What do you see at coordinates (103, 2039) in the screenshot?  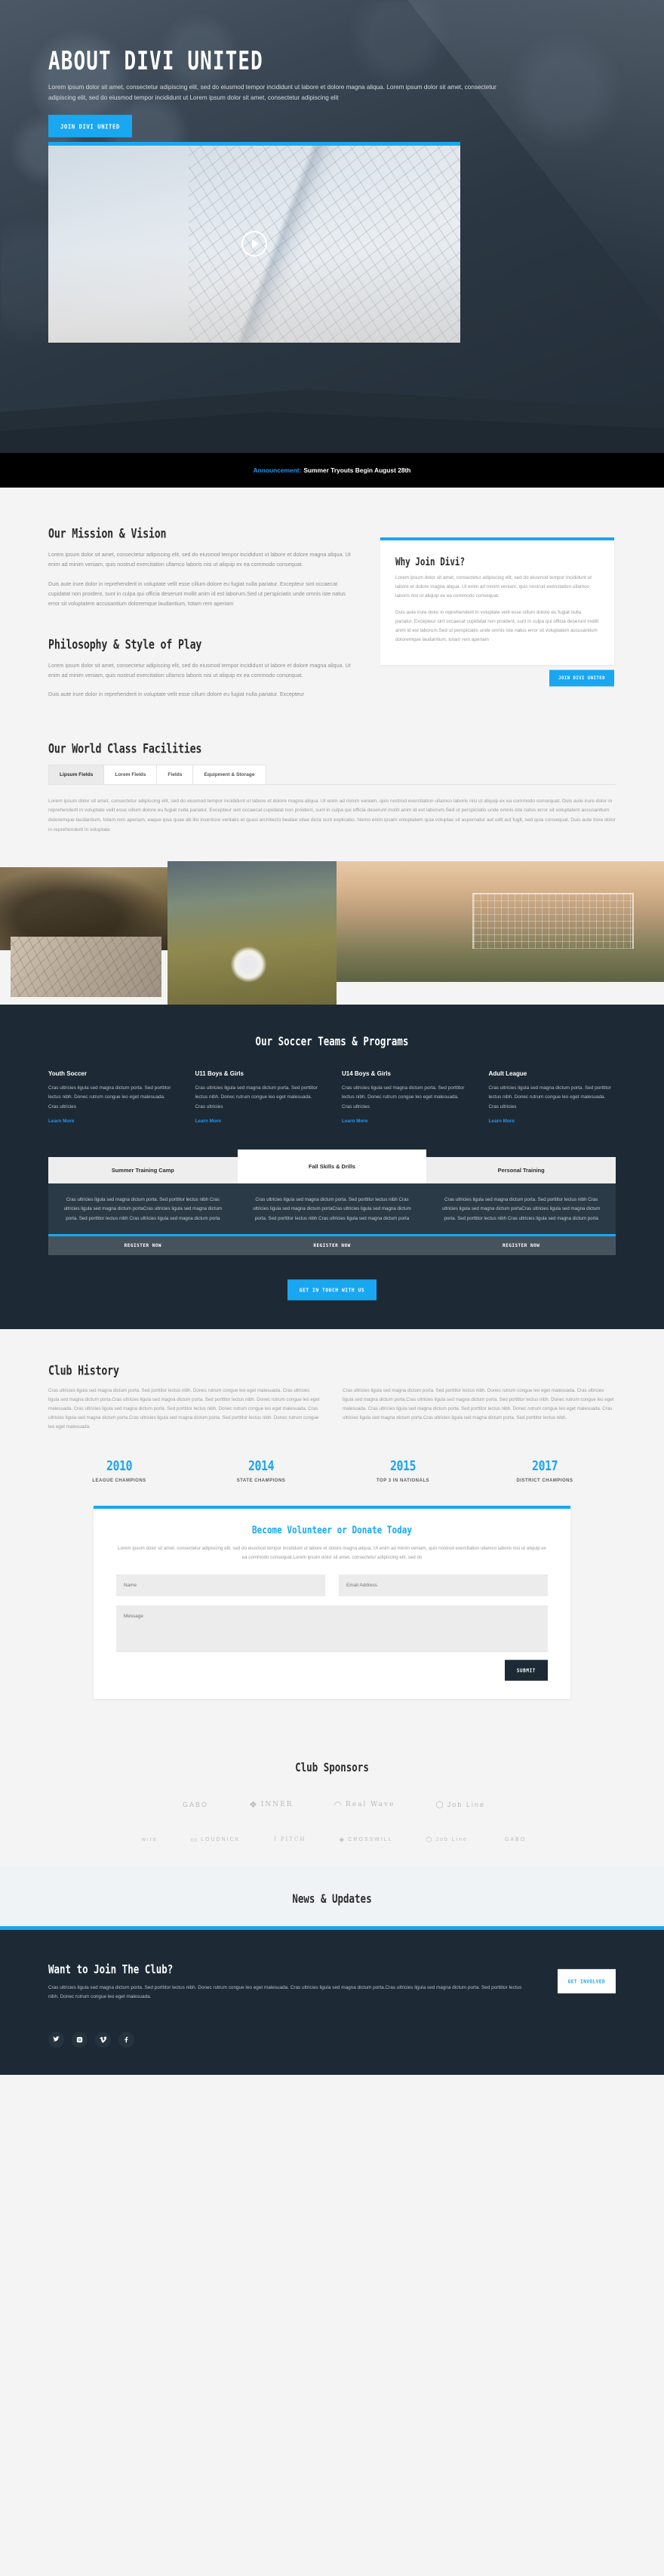 I see `vimeo-icon` at bounding box center [103, 2039].